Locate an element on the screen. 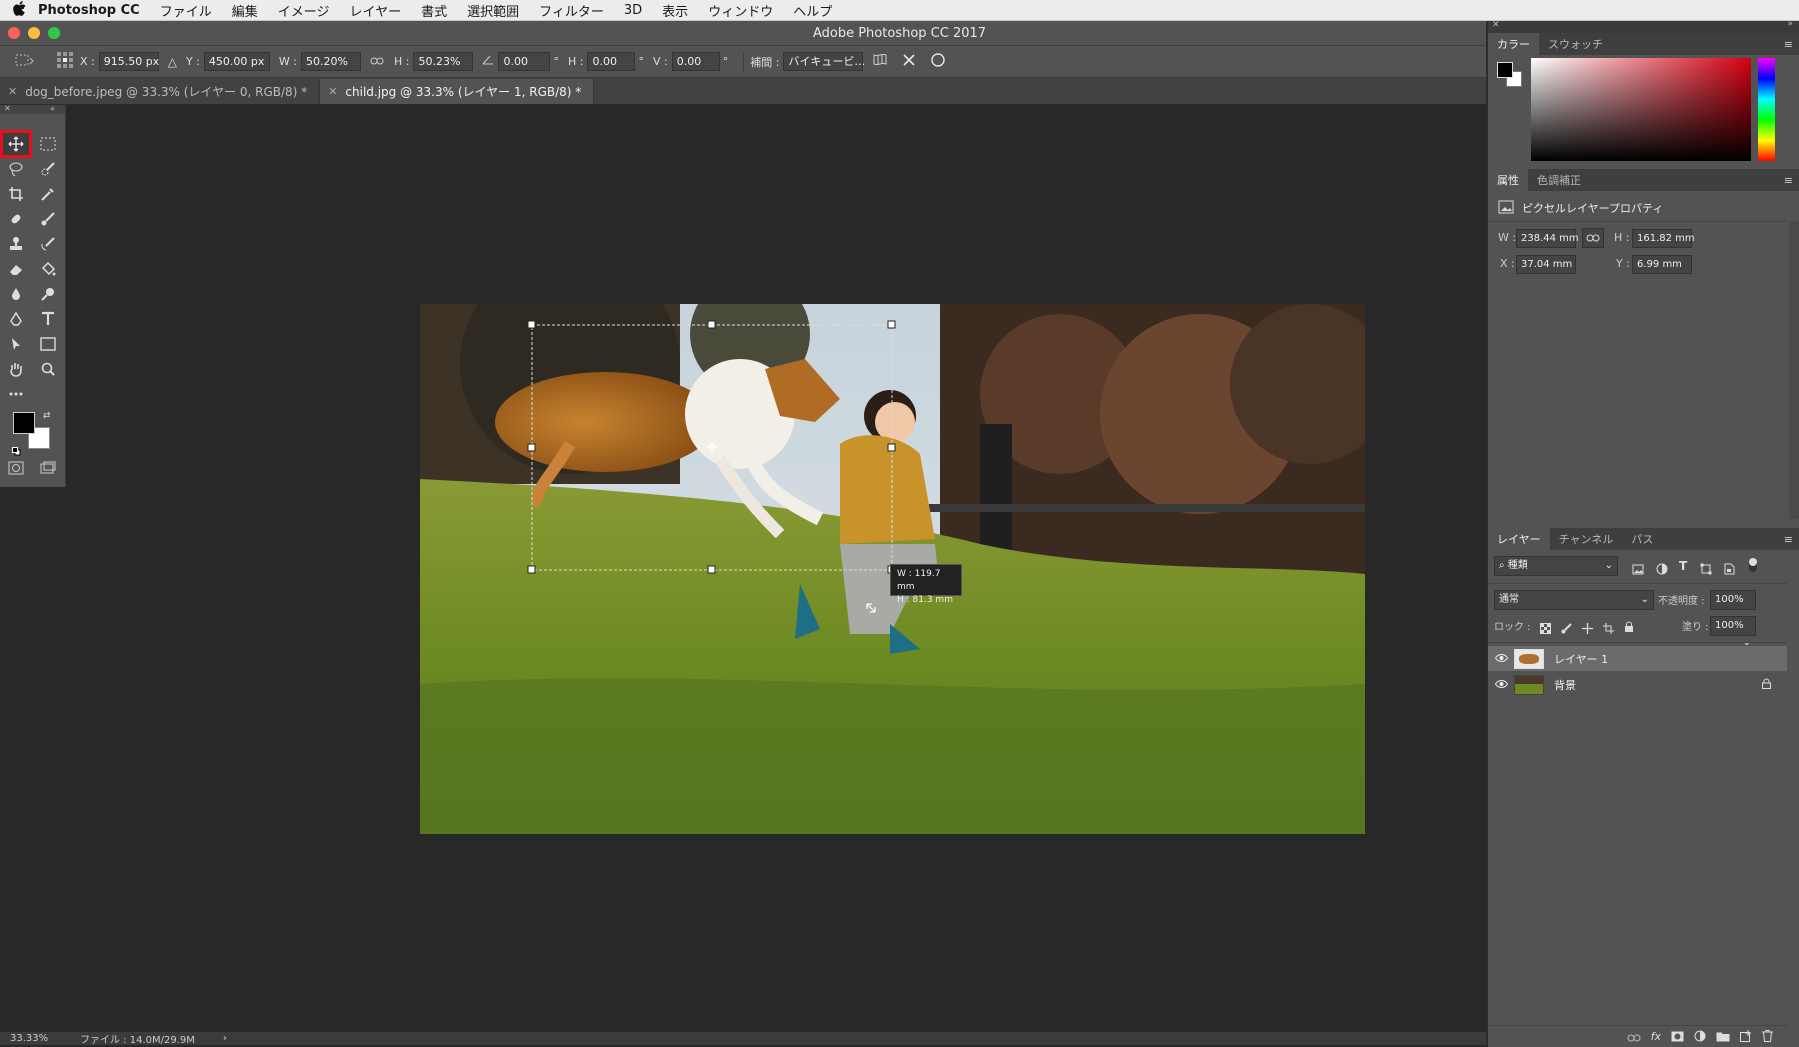 The image size is (1799, 1047). tab-channels: チャンネル is located at coordinates (1586, 539).